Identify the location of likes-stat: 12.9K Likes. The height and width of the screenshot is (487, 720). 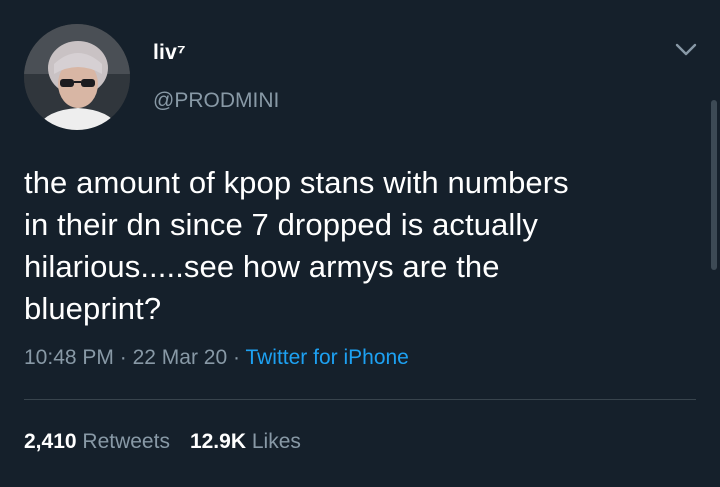
(245, 441).